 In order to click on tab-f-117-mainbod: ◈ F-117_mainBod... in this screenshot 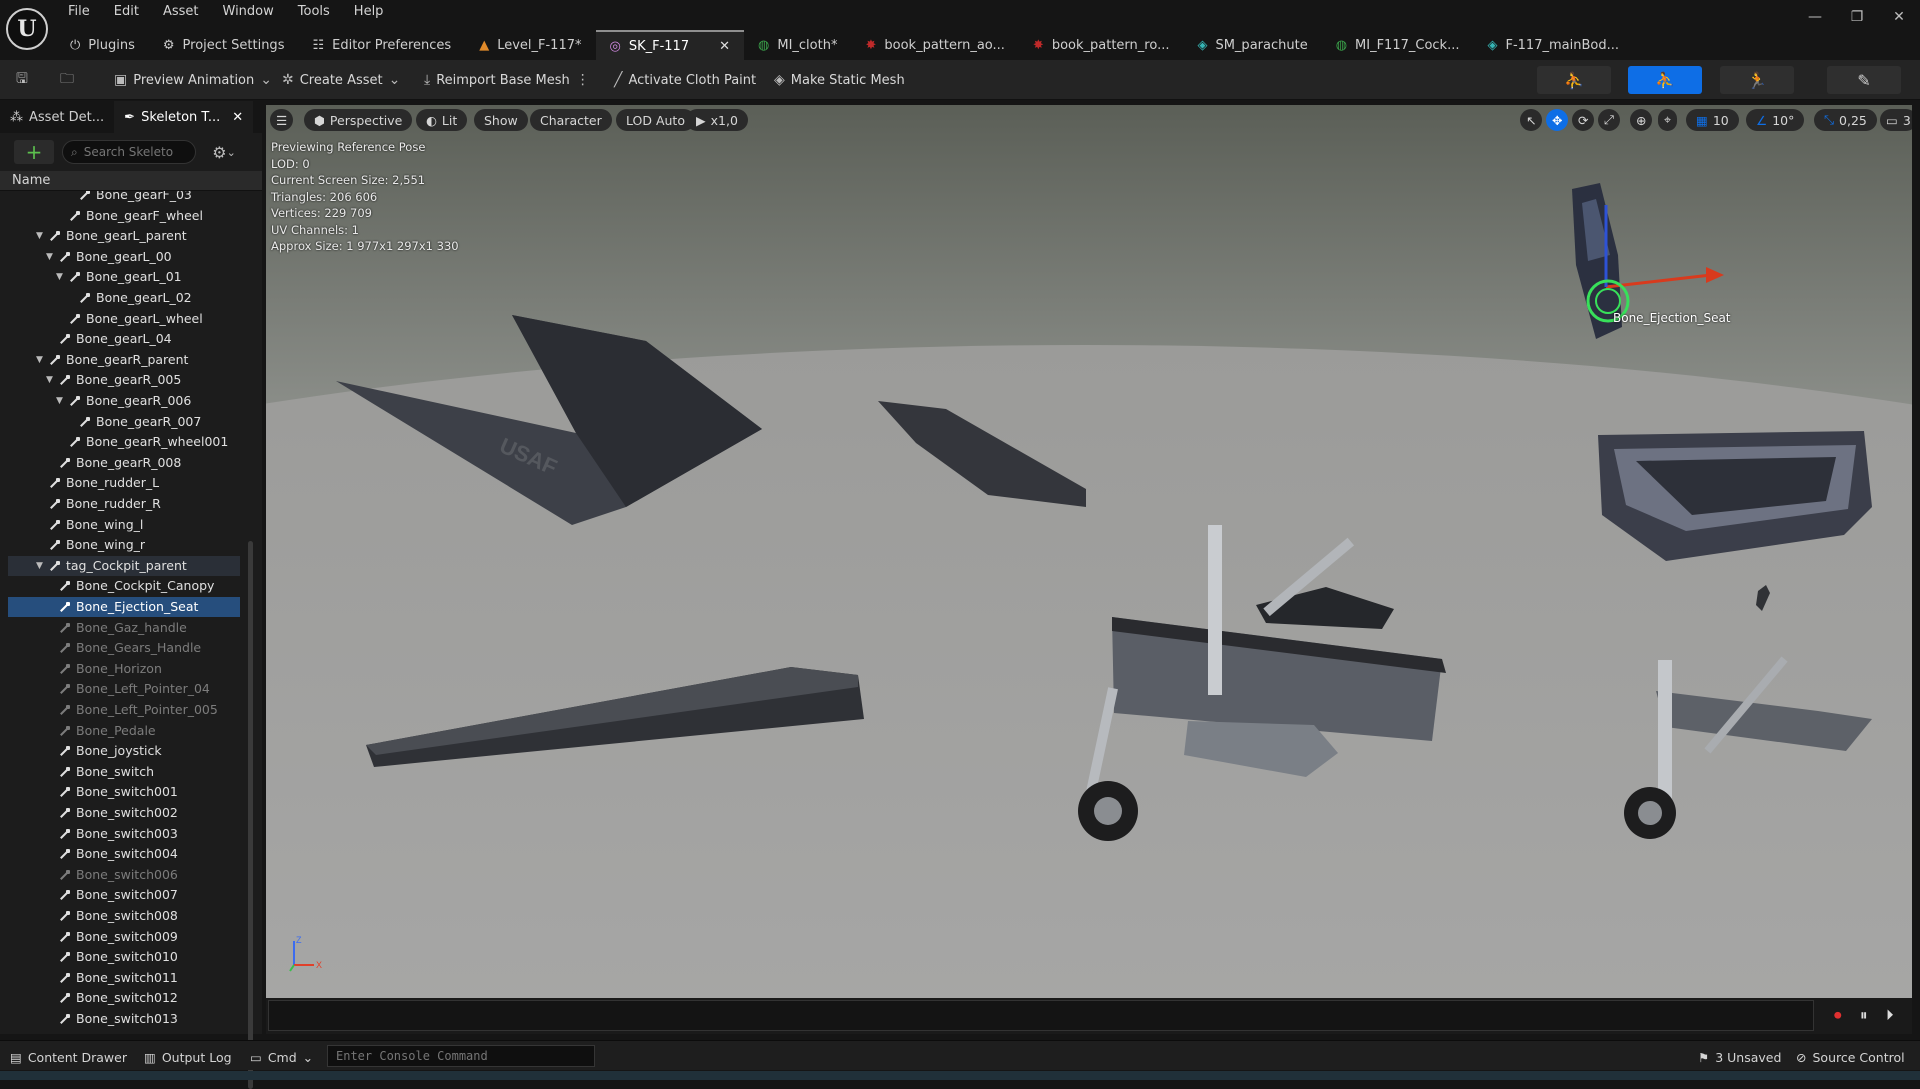, I will do `click(1552, 45)`.